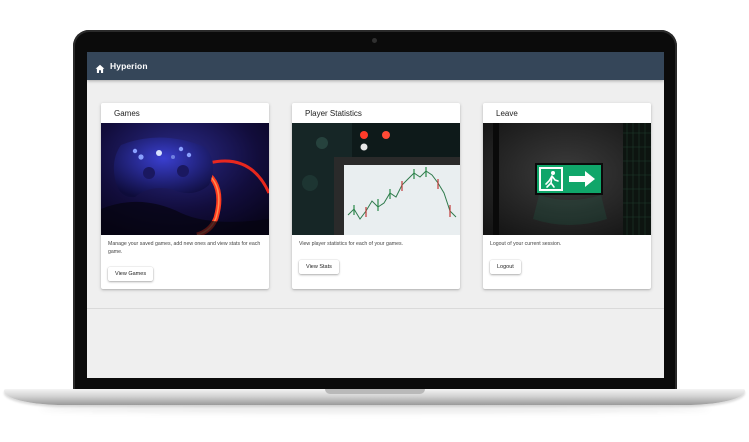 This screenshot has width=749, height=442. I want to click on app-title: Hyperion, so click(129, 66).